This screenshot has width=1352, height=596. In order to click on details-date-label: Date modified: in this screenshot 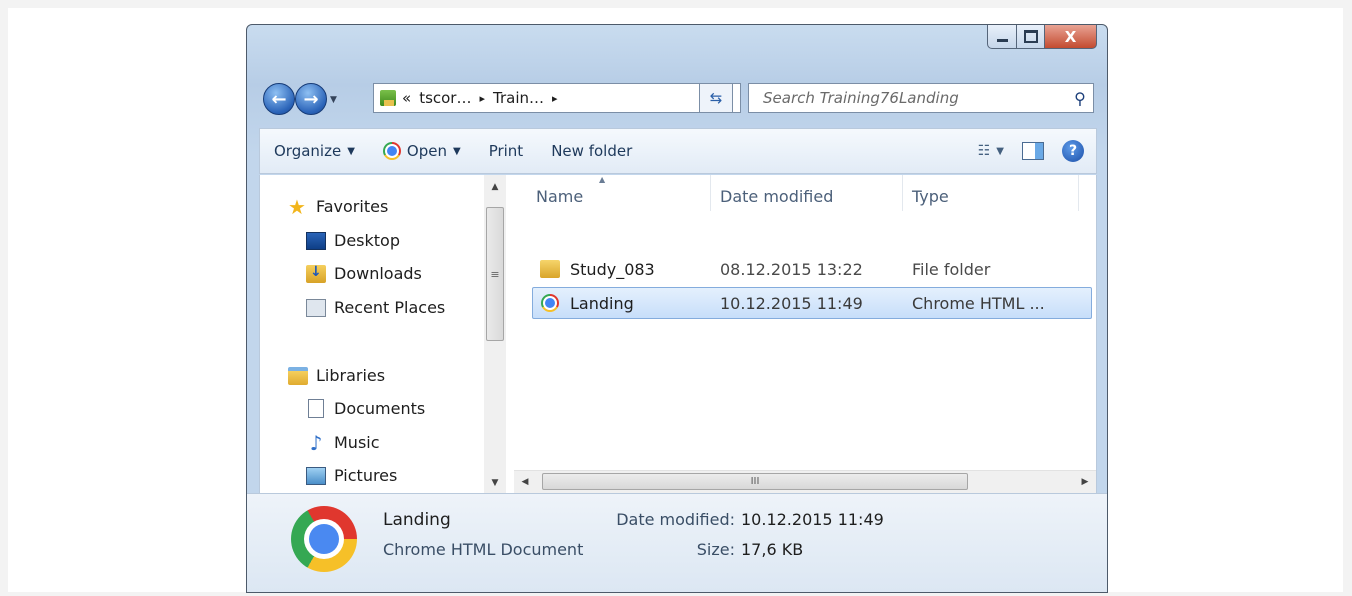, I will do `click(675, 519)`.